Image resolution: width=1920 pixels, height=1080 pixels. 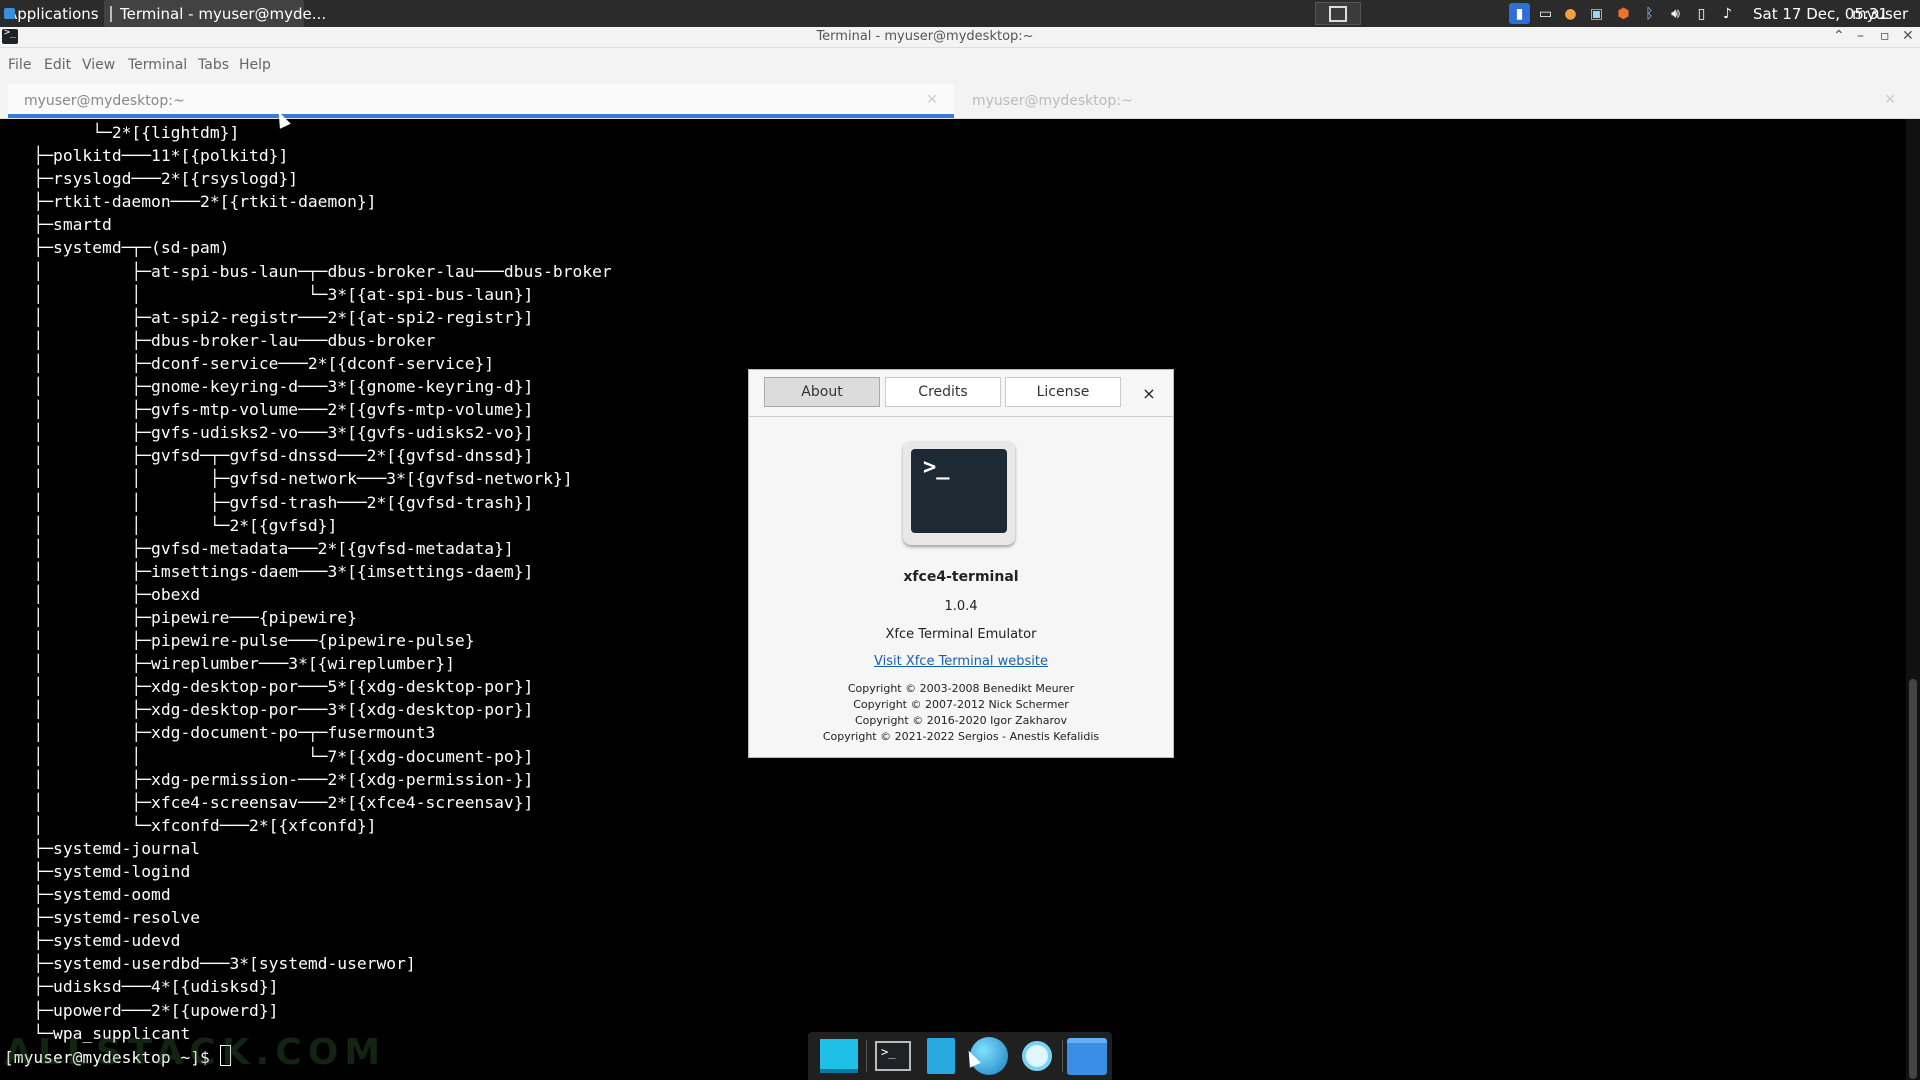 I want to click on terminal-line: │ ├─dbus-broker-lau───dbus-broker, so click(x=234, y=340).